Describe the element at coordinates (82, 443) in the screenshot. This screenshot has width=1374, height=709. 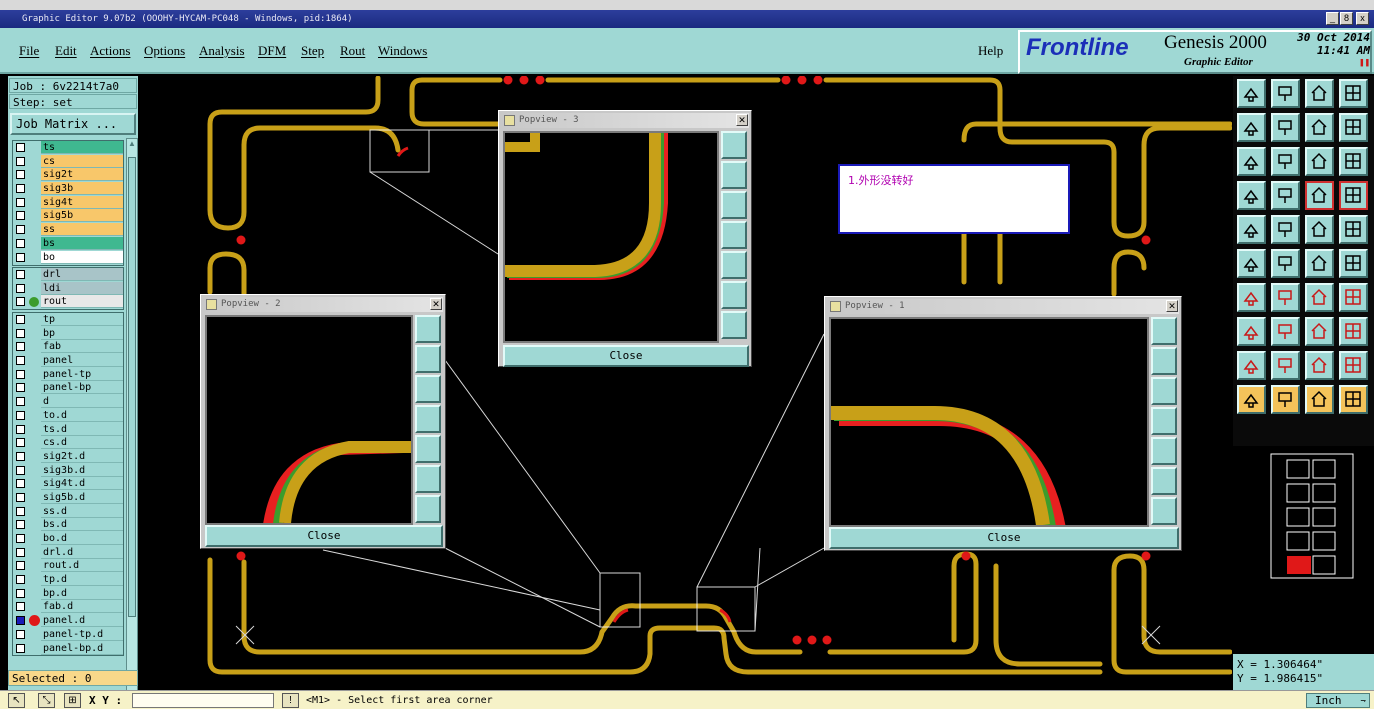
I see `layer-name: cs.d` at that location.